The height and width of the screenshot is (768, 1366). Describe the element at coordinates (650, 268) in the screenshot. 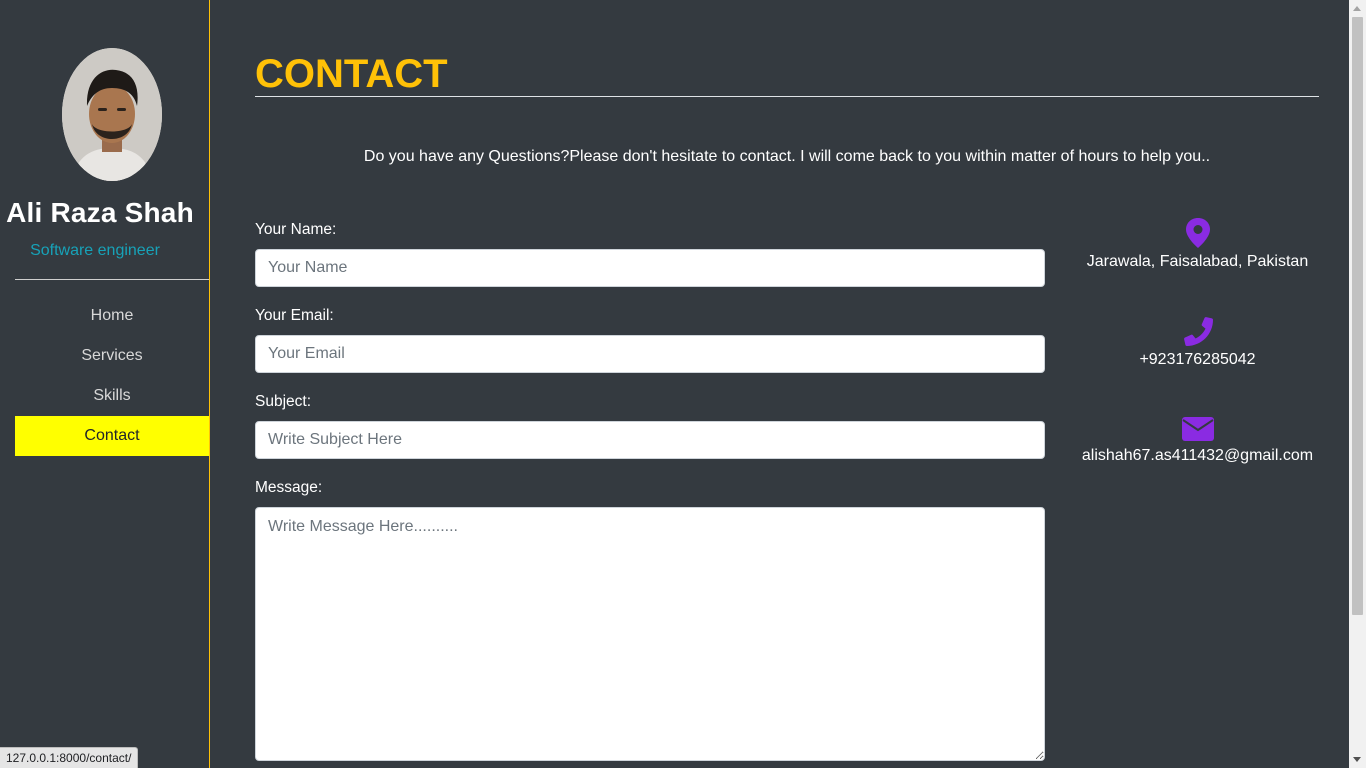

I see `name-input` at that location.